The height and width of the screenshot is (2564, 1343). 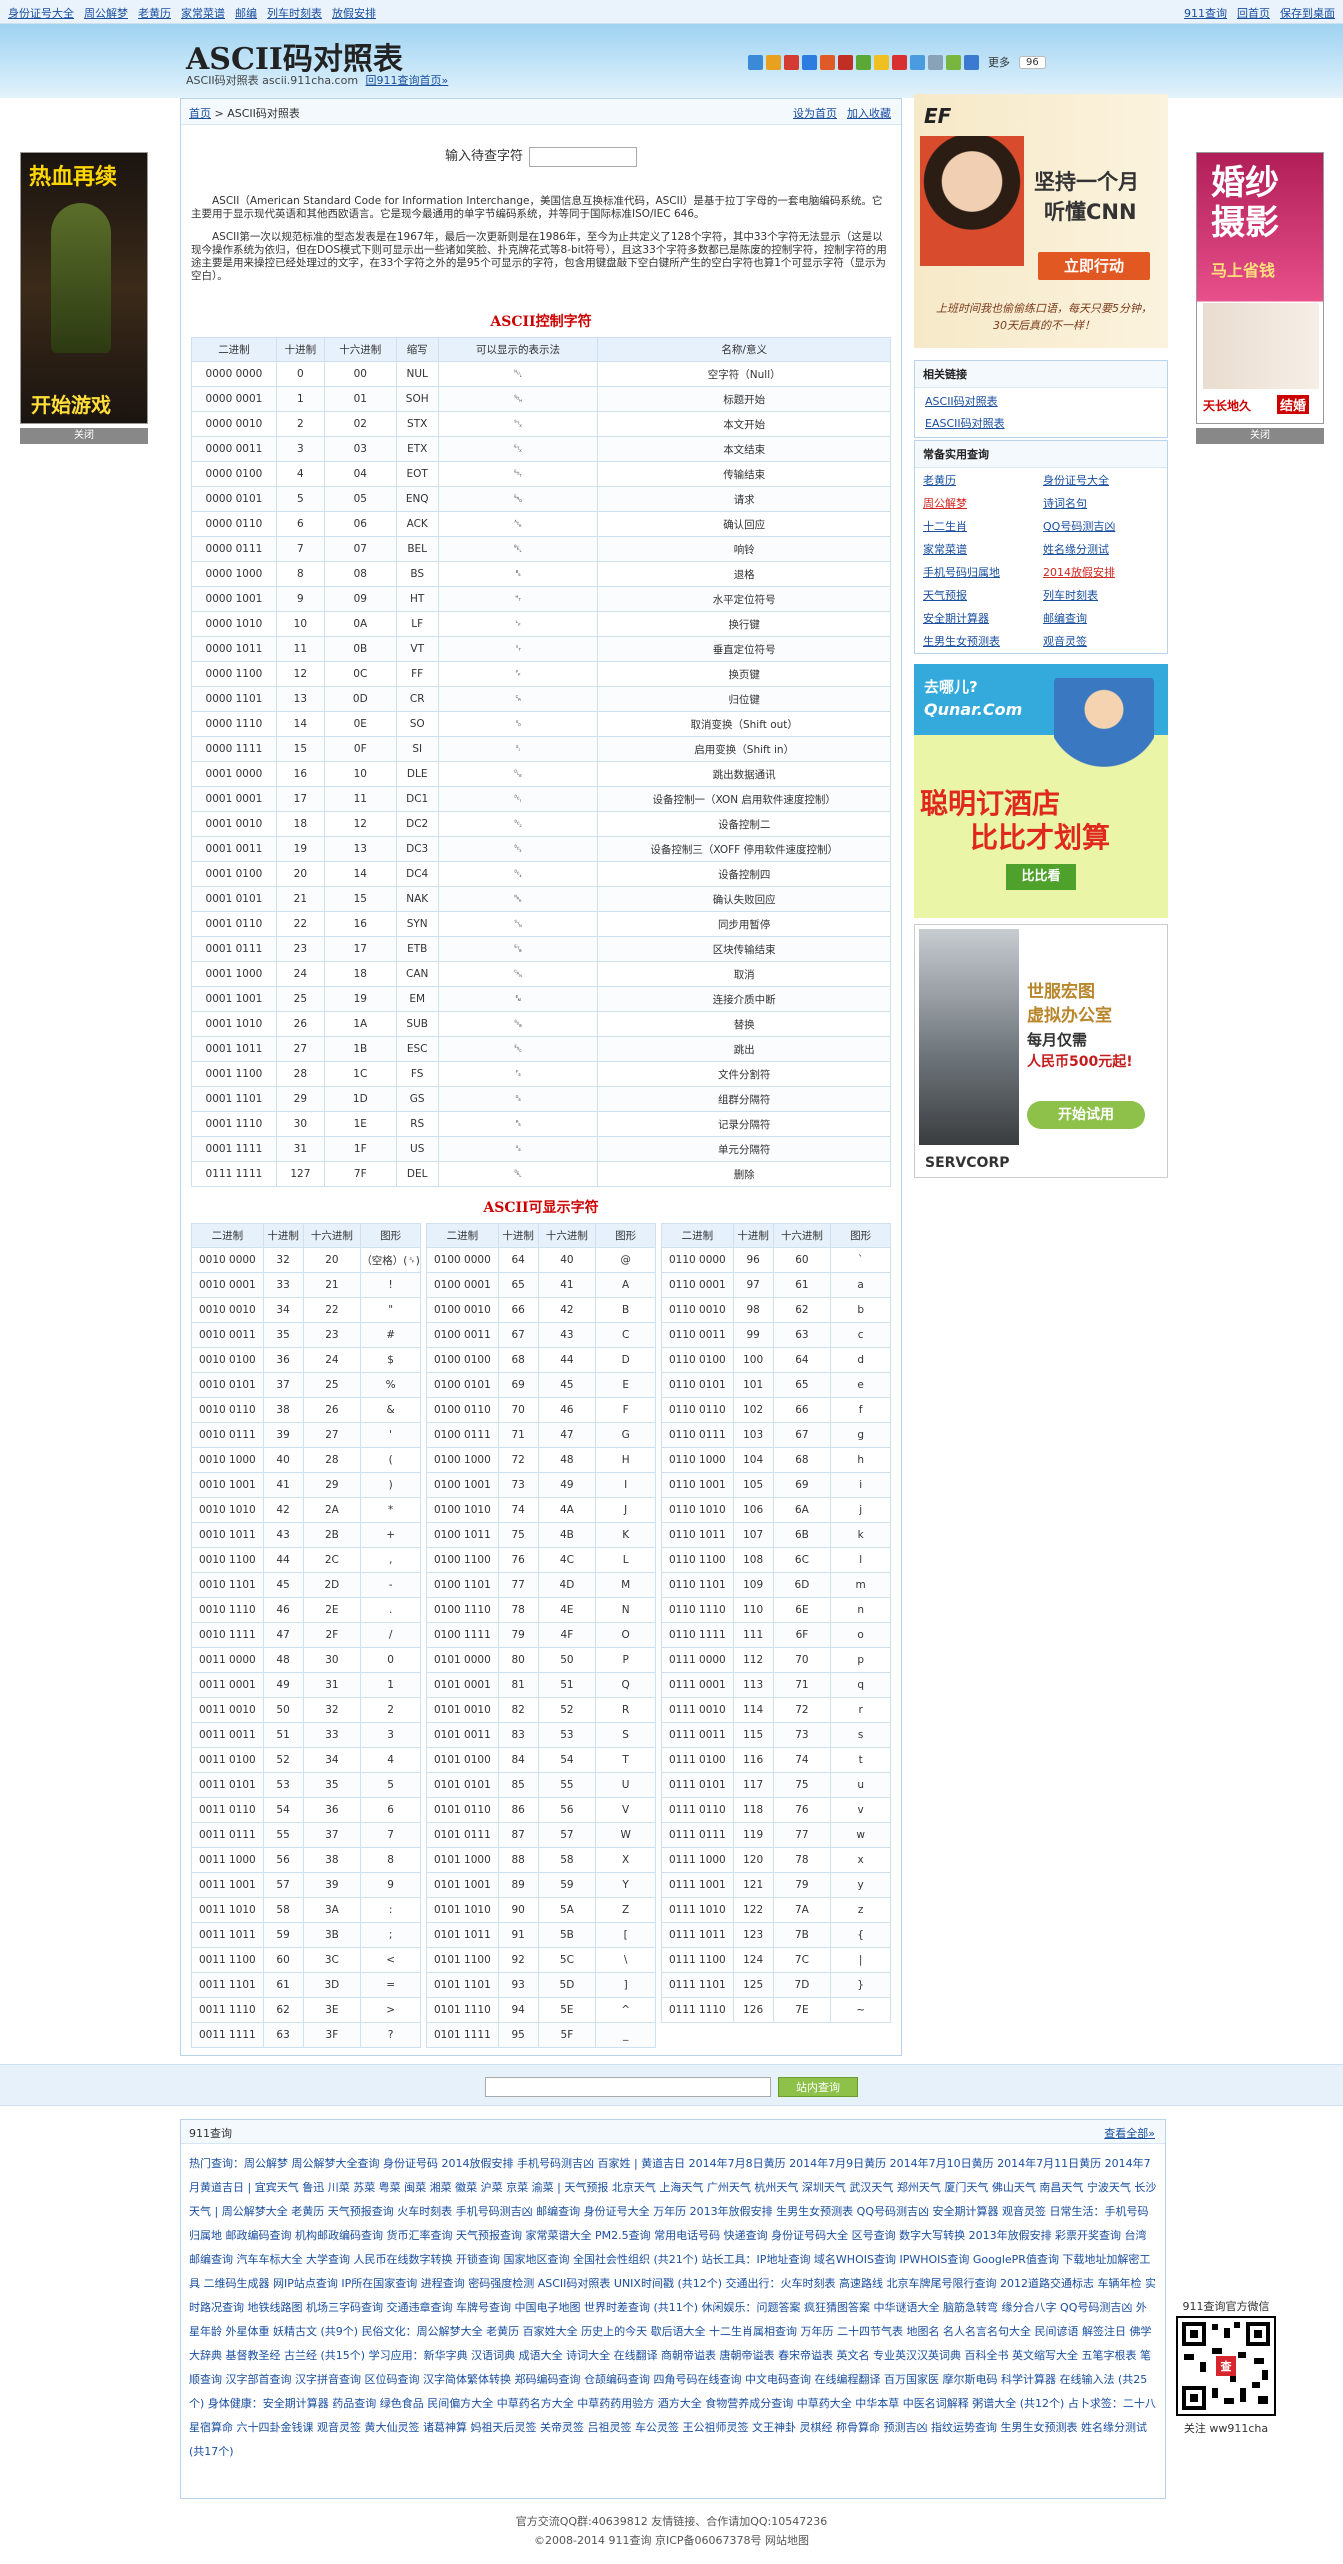 I want to click on tool-link: 姓名缘分测试, so click(x=1101, y=549).